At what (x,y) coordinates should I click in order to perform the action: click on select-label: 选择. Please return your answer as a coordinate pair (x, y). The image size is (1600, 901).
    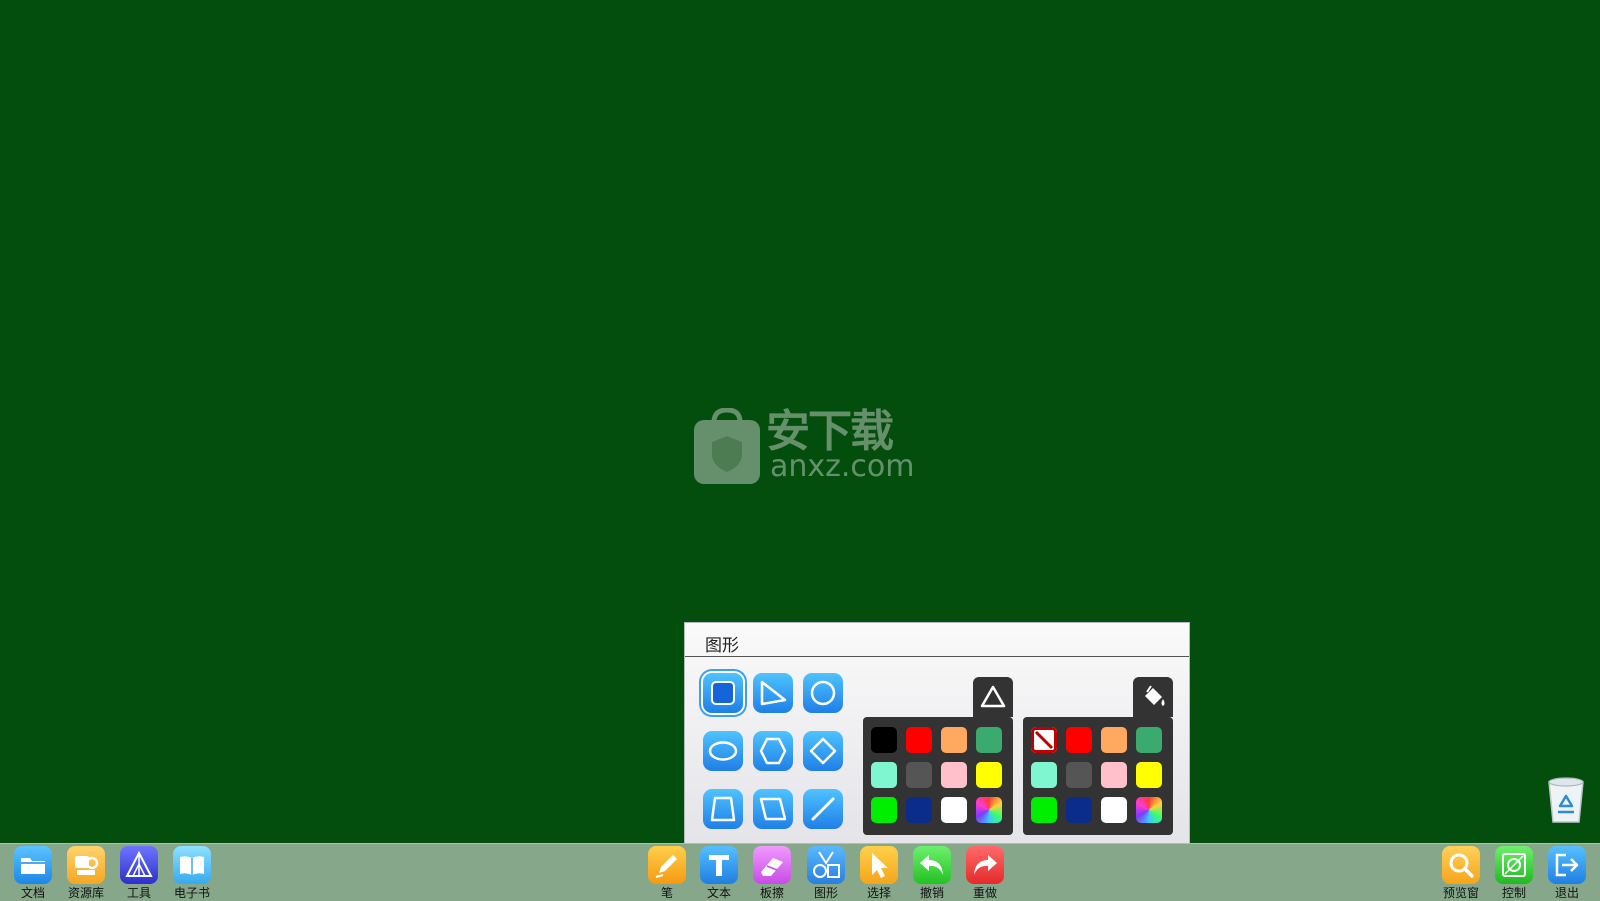
    Looking at the image, I should click on (878, 893).